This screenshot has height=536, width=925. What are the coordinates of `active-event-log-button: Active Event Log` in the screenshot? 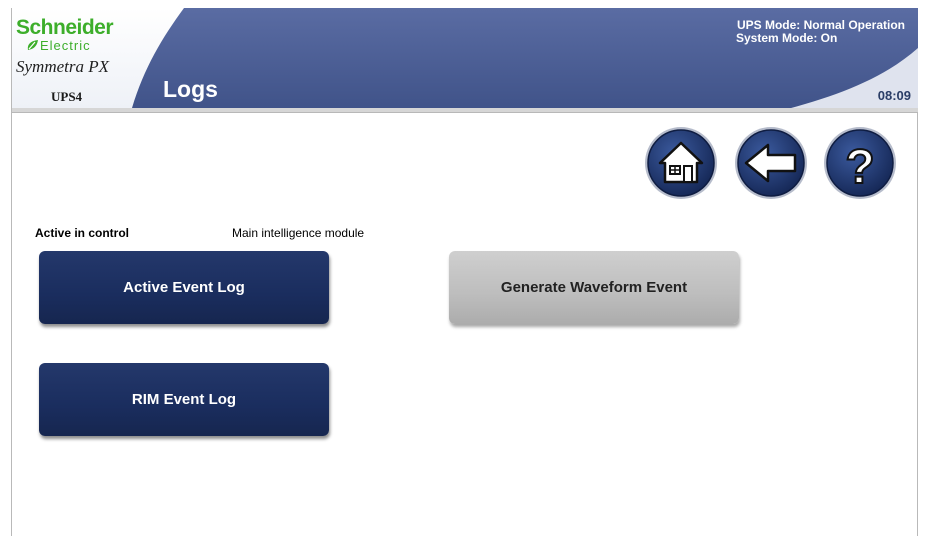 It's located at (184, 287).